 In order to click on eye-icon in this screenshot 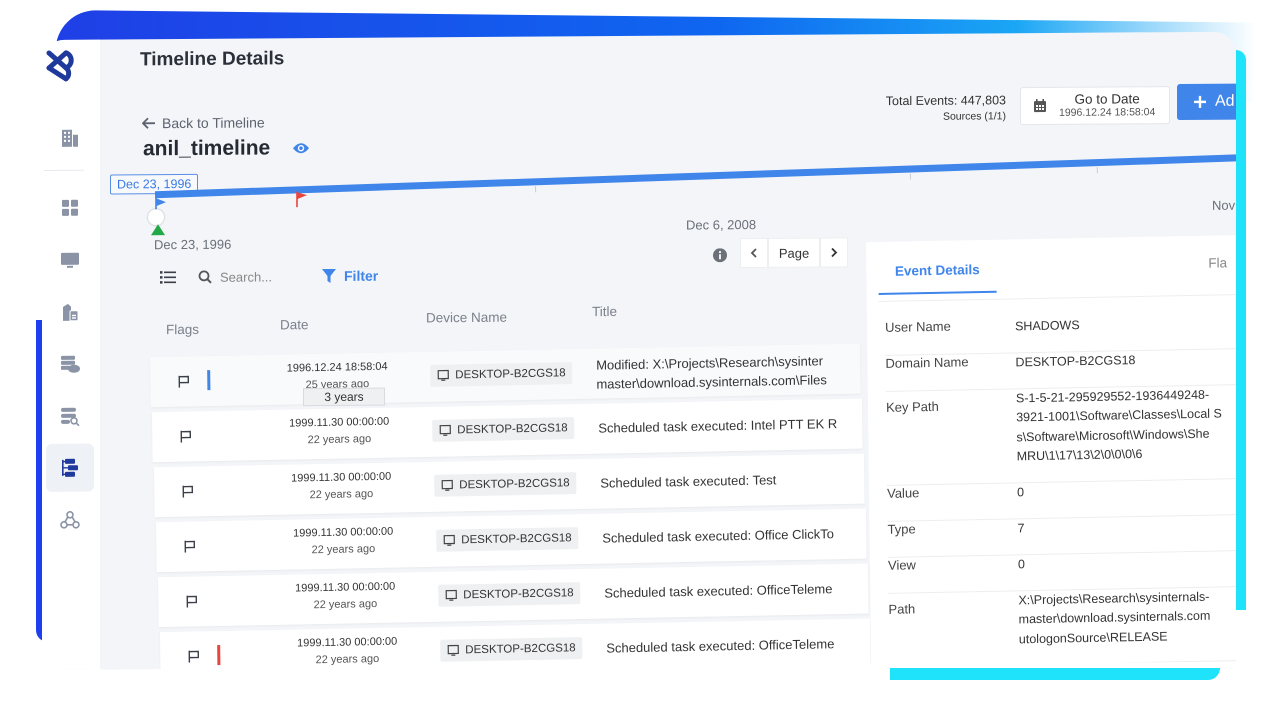, I will do `click(301, 148)`.